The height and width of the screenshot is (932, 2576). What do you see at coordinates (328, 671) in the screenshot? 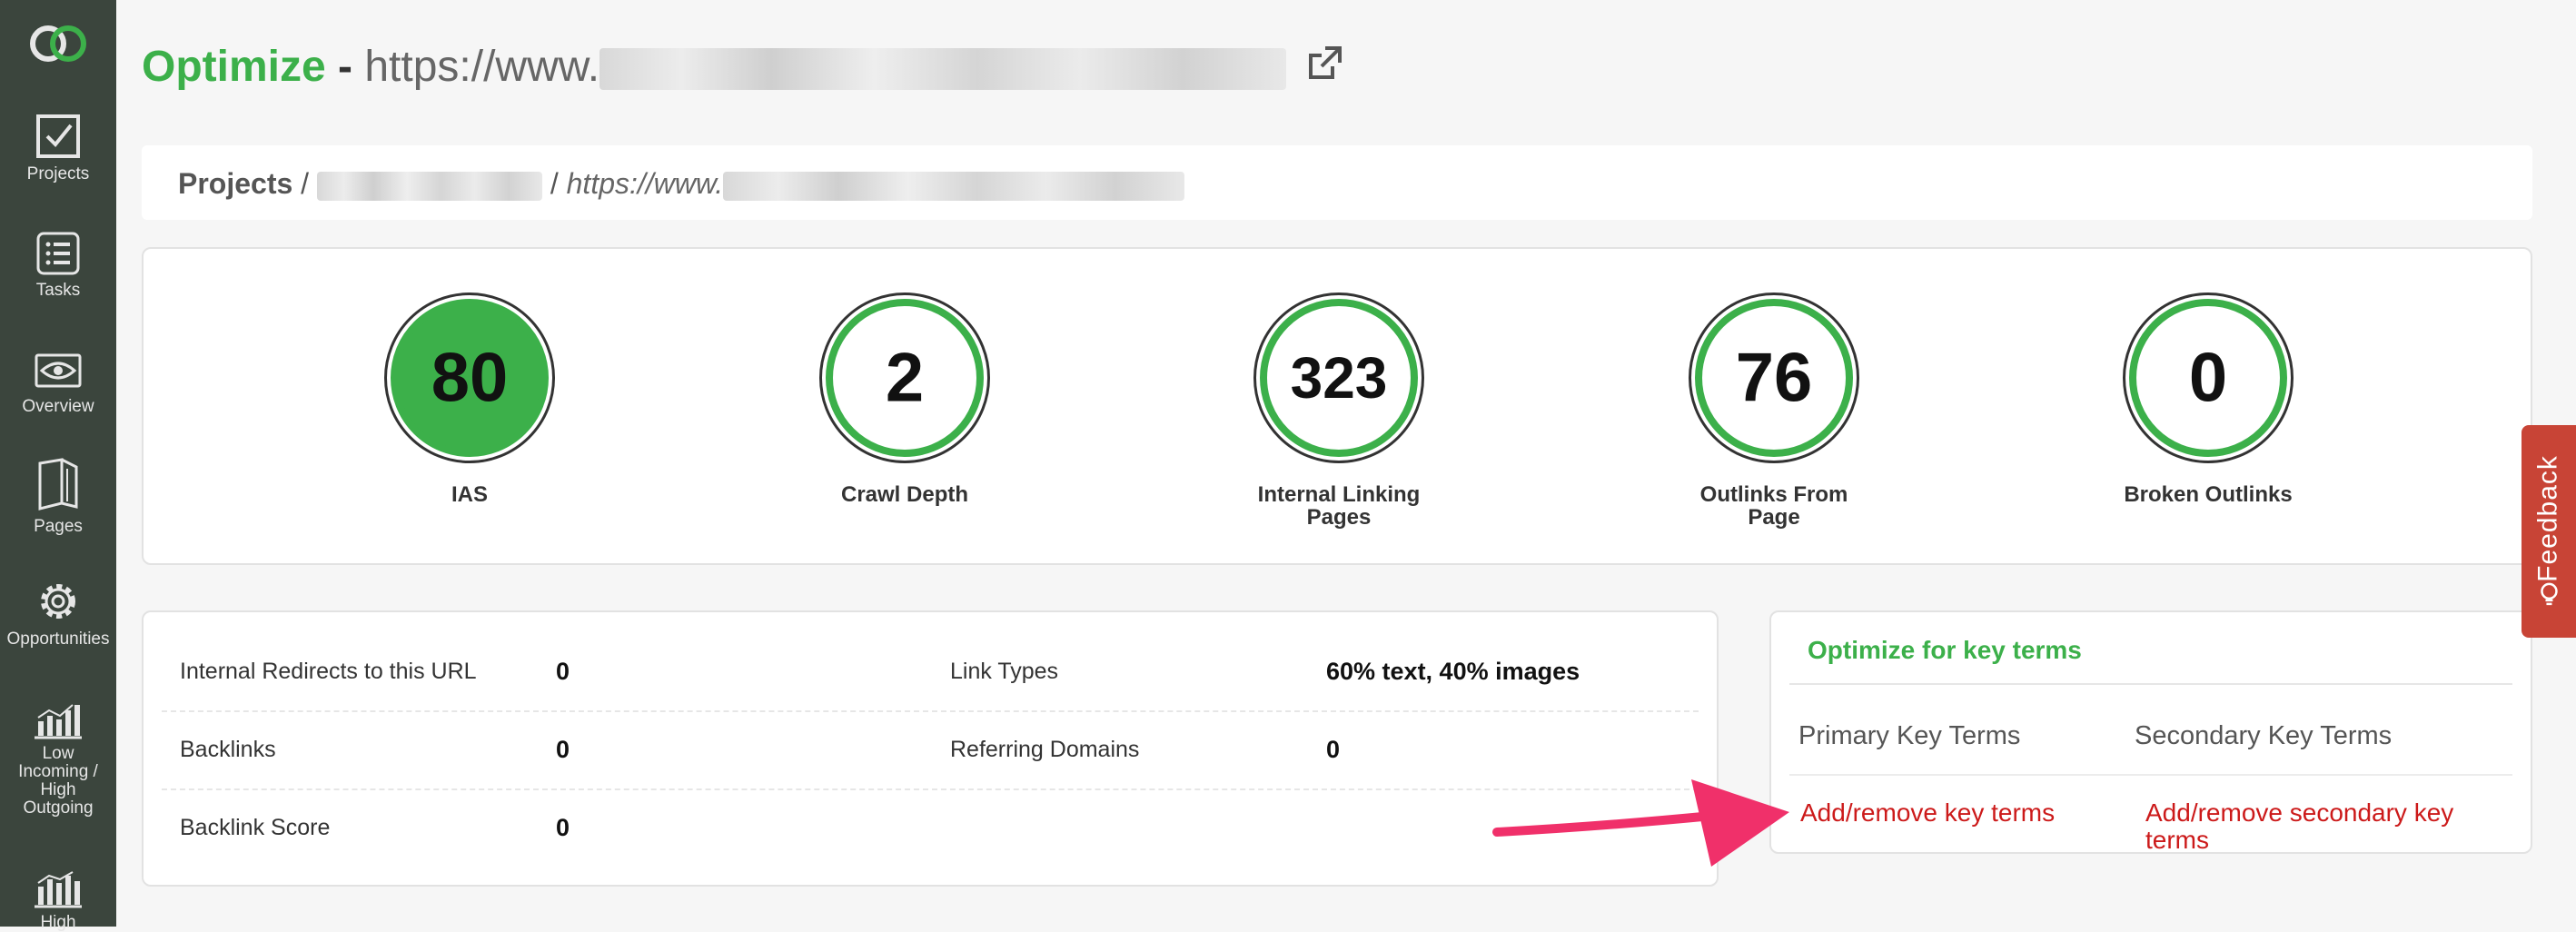
I see `stat-label-internal-redirects: Internal Redirects to this URL` at bounding box center [328, 671].